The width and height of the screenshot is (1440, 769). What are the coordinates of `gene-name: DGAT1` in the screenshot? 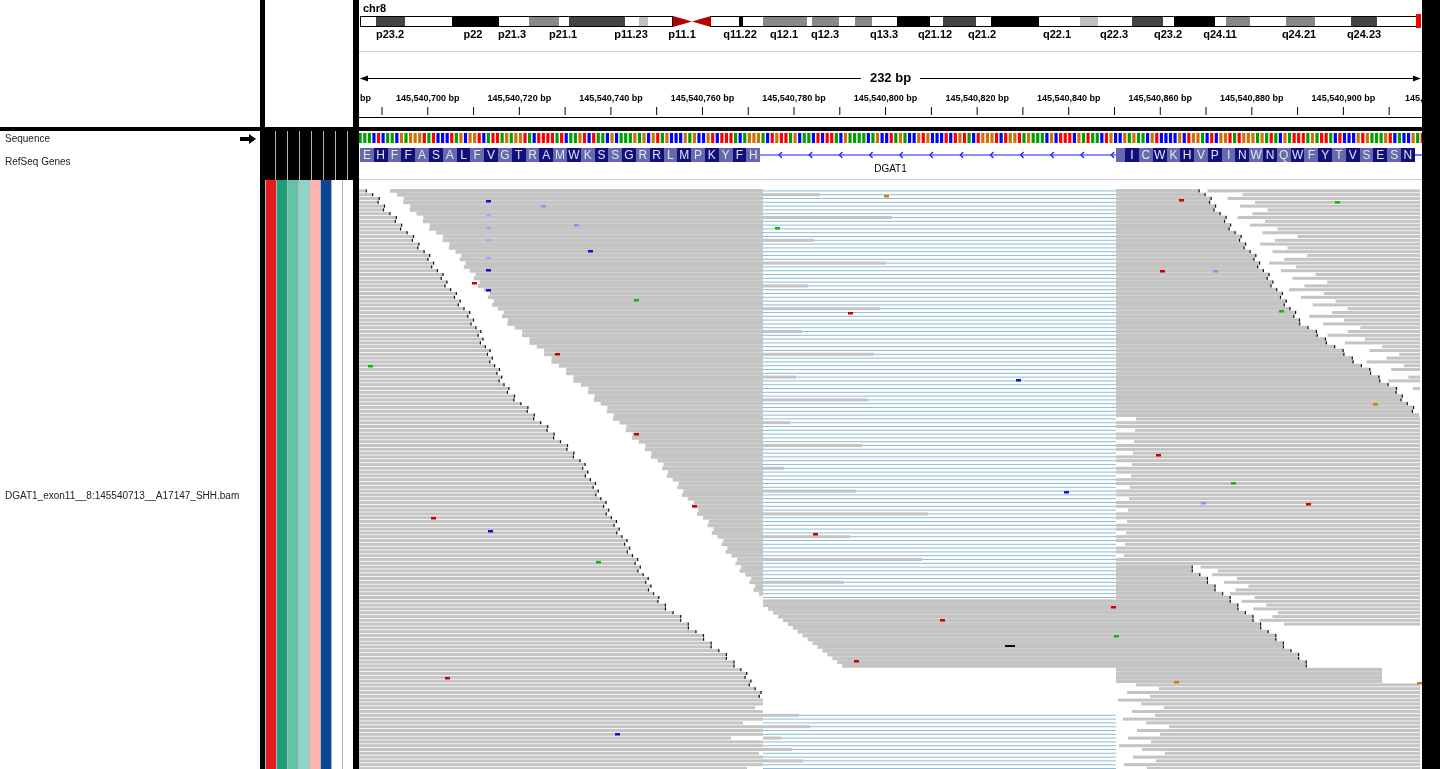 It's located at (890, 168).